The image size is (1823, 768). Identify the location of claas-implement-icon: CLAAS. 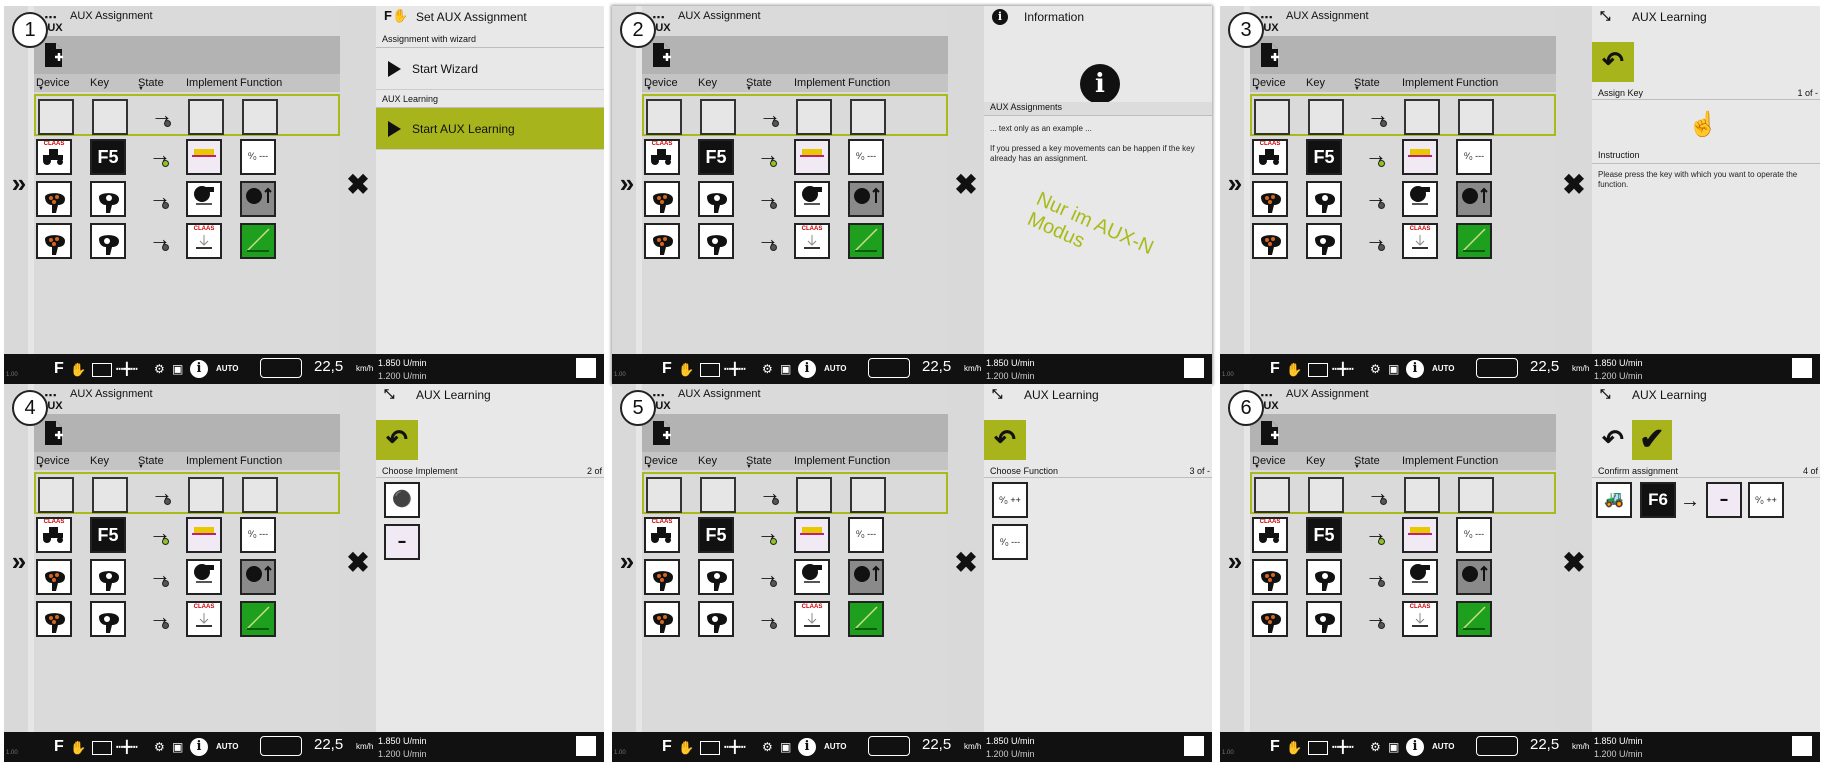
(812, 241).